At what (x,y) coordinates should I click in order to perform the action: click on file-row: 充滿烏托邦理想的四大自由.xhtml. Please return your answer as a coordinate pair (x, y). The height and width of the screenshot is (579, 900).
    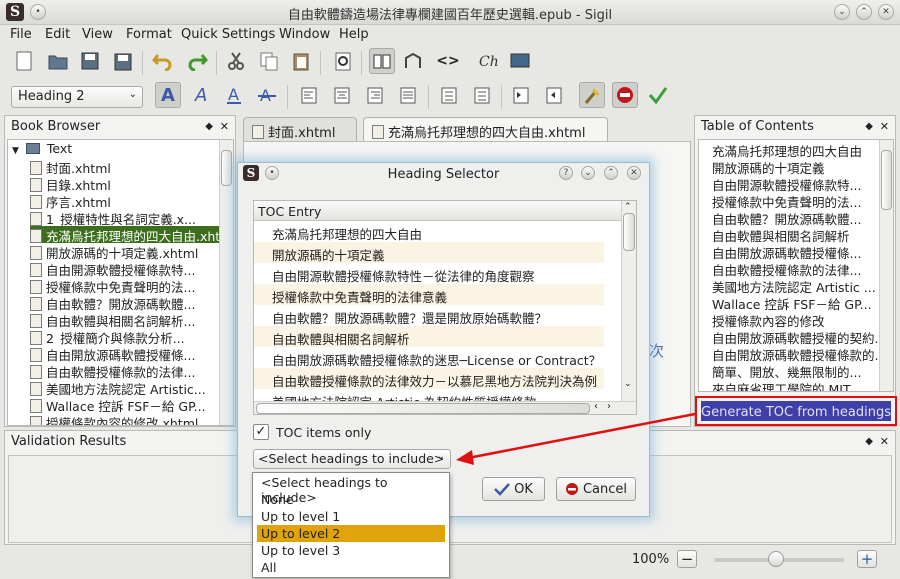
    Looking at the image, I should click on (125, 234).